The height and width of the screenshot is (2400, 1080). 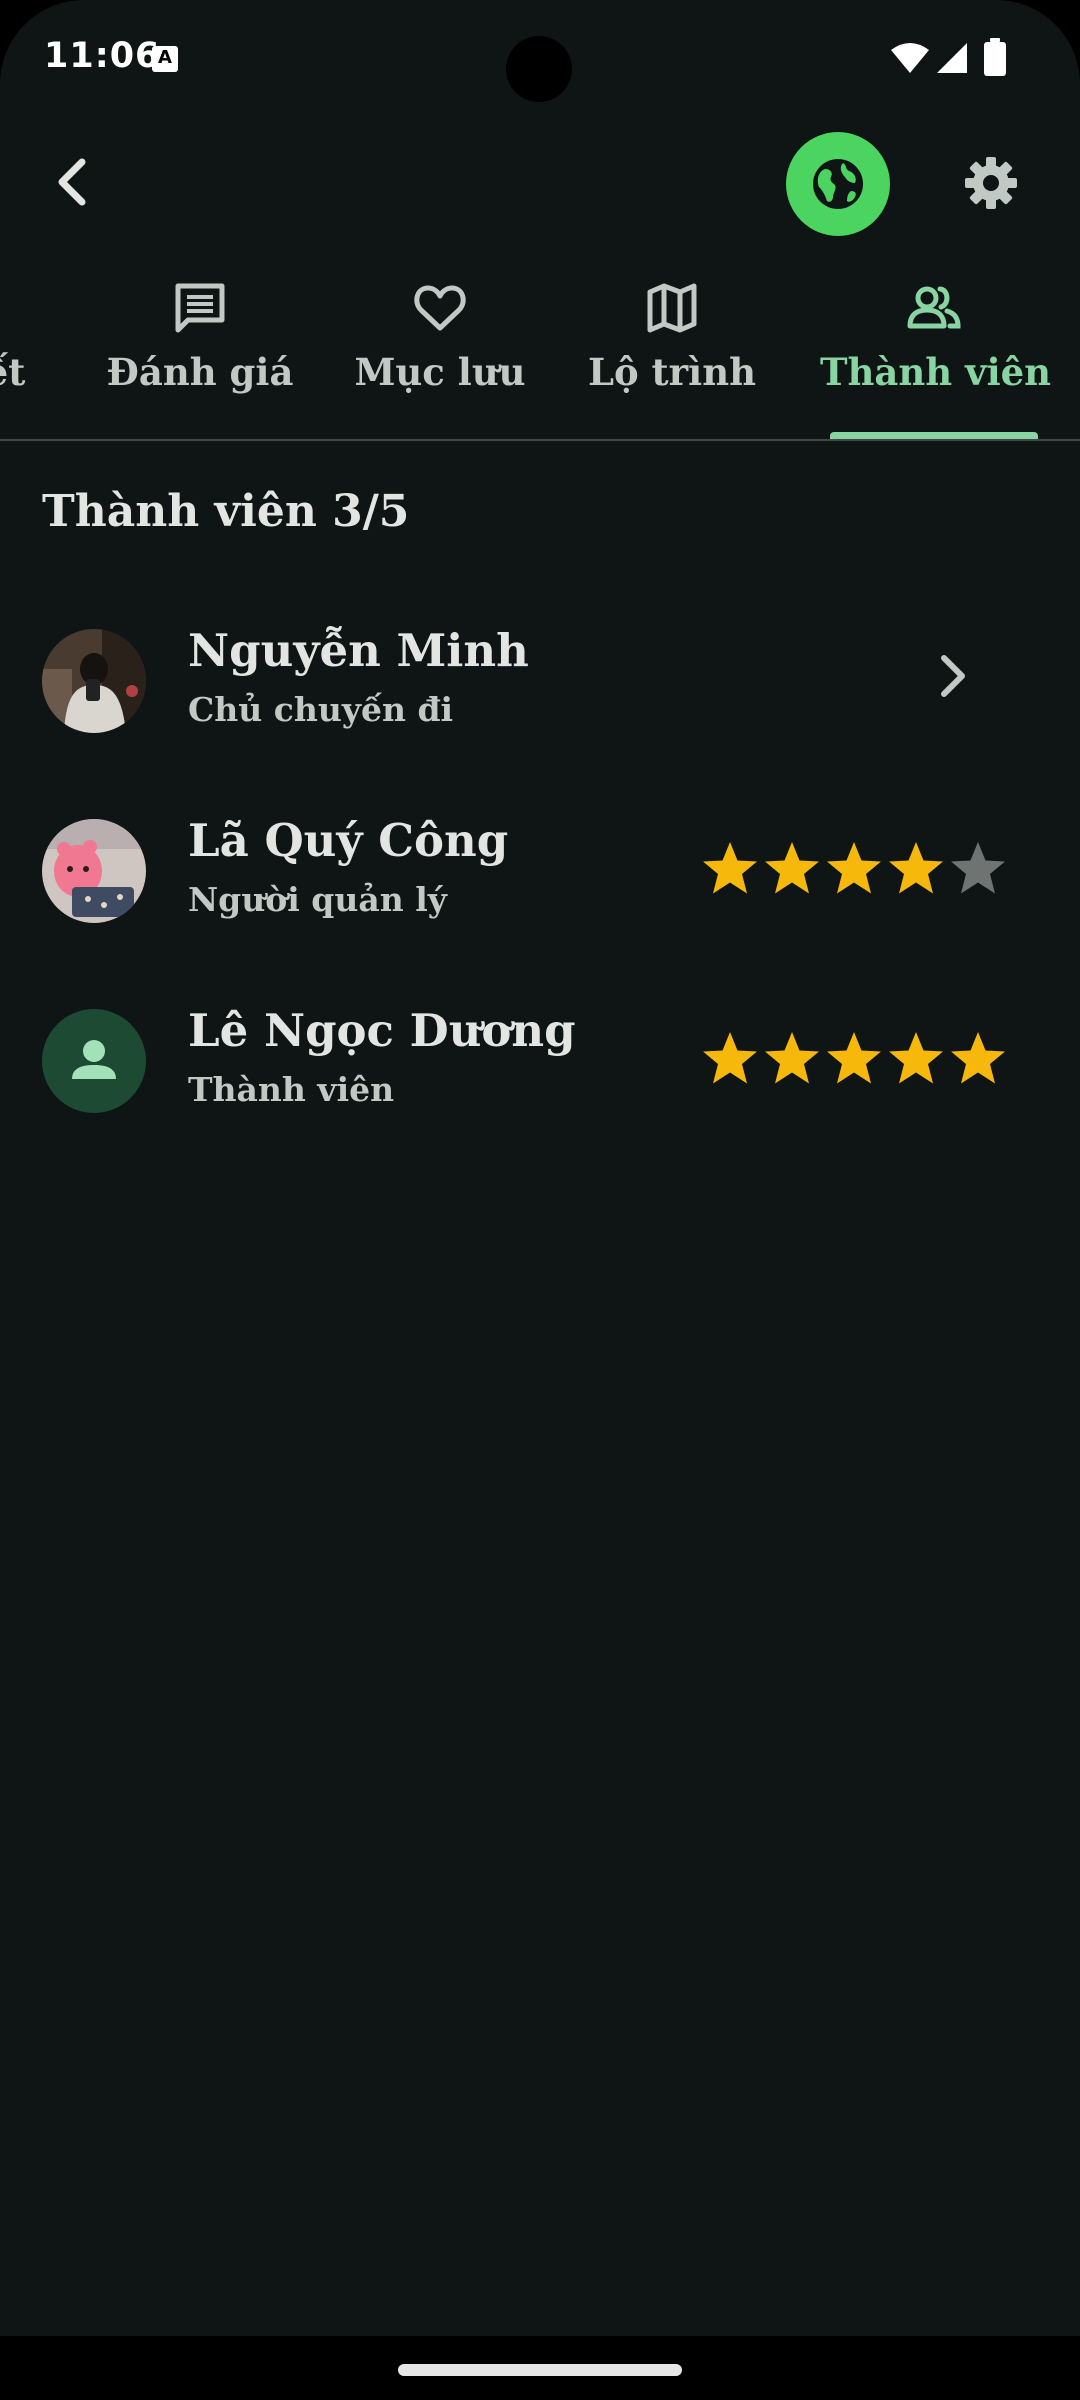 I want to click on back-button, so click(x=72, y=182).